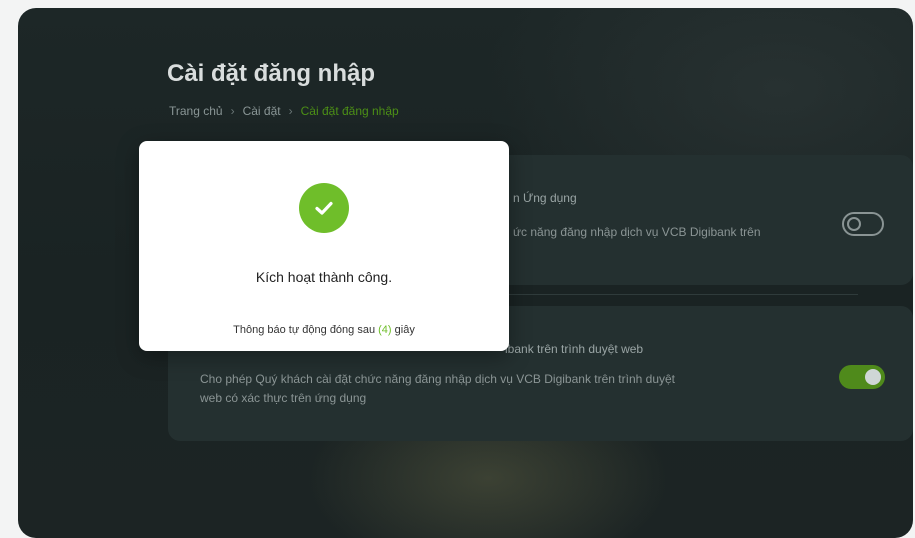 The image size is (915, 538). I want to click on auto-close-prefix: Thông báo tự động đóng sau, so click(304, 330).